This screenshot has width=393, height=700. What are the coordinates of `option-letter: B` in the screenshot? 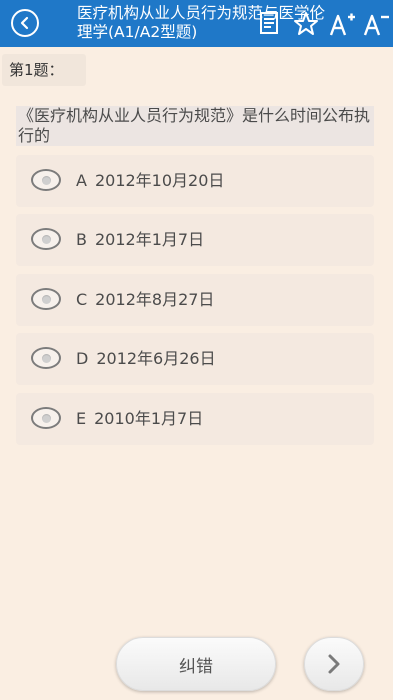 It's located at (81, 239).